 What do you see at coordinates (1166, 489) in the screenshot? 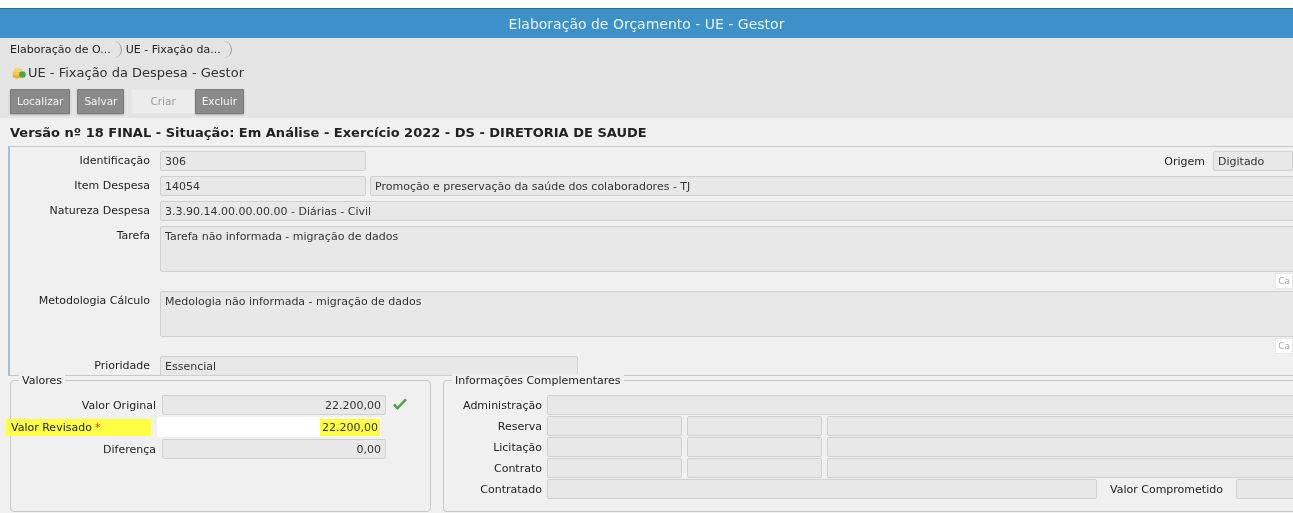
I see `field-label: Valor Comprometido` at bounding box center [1166, 489].